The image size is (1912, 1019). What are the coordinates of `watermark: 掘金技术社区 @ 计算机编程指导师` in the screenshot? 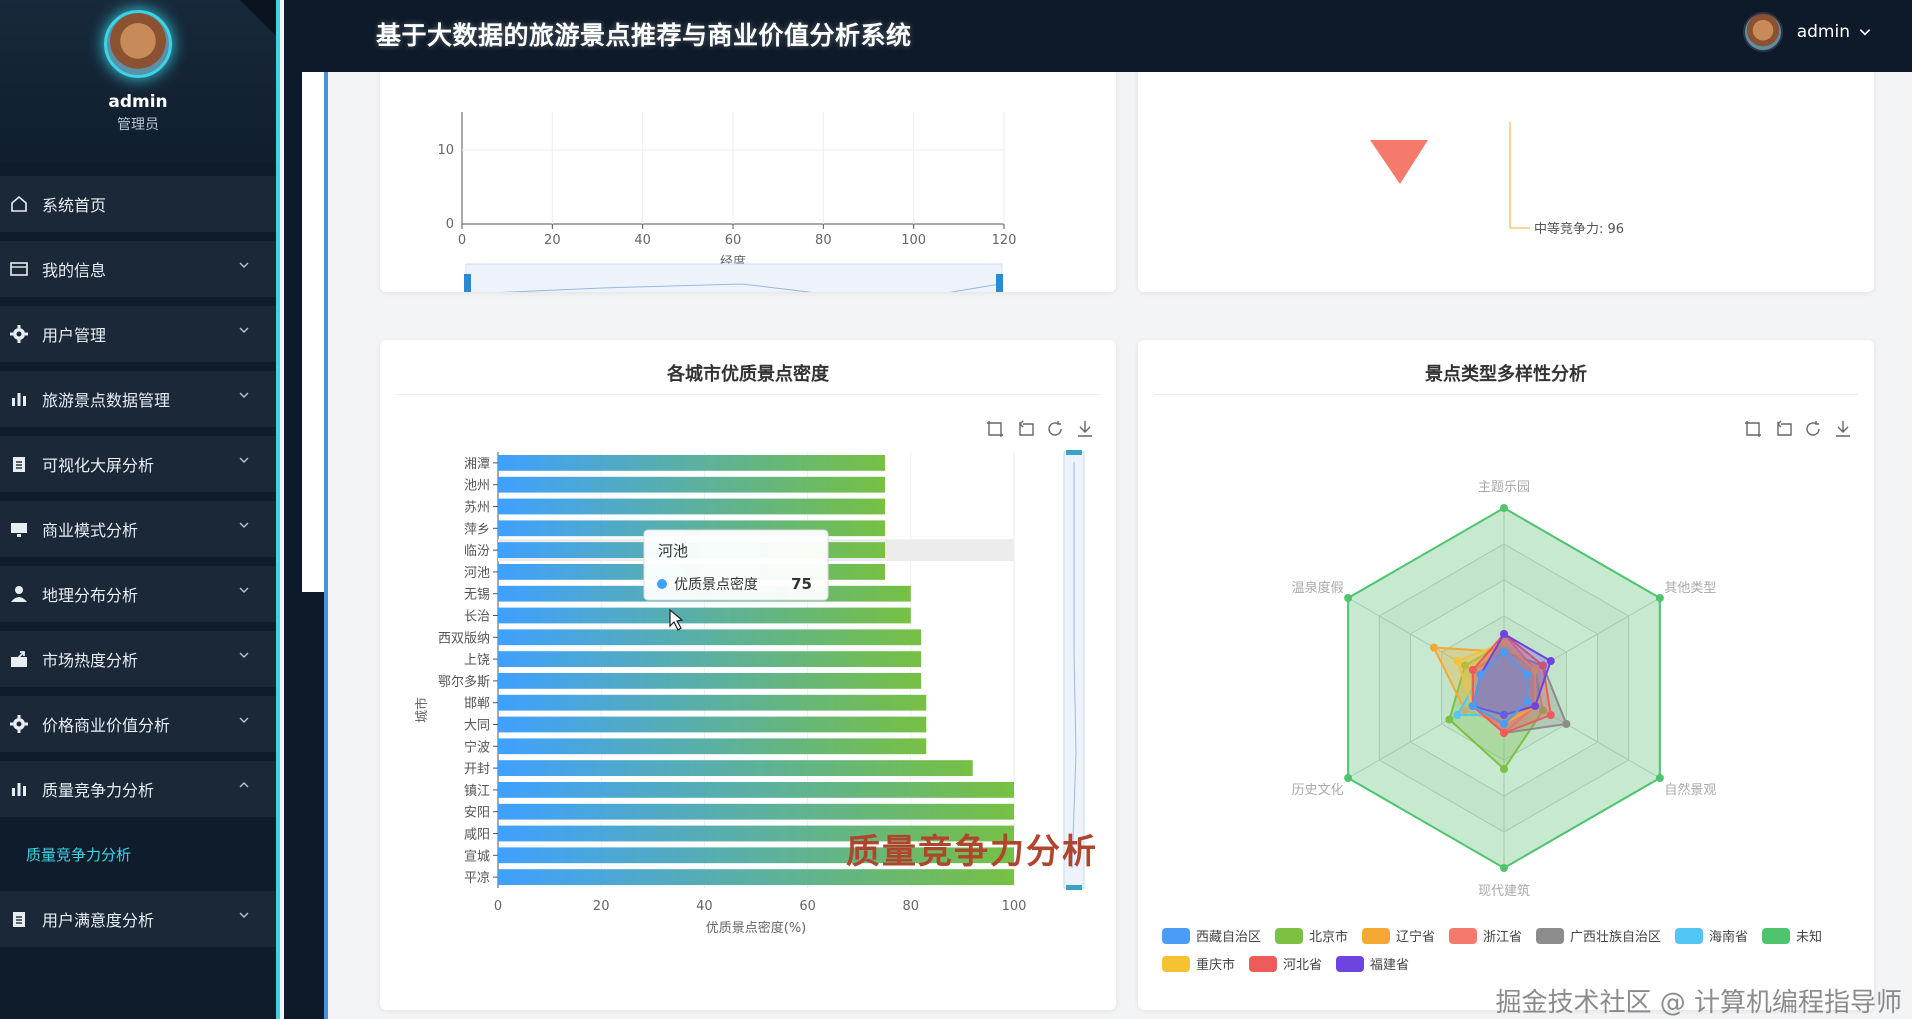 It's located at (1698, 1003).